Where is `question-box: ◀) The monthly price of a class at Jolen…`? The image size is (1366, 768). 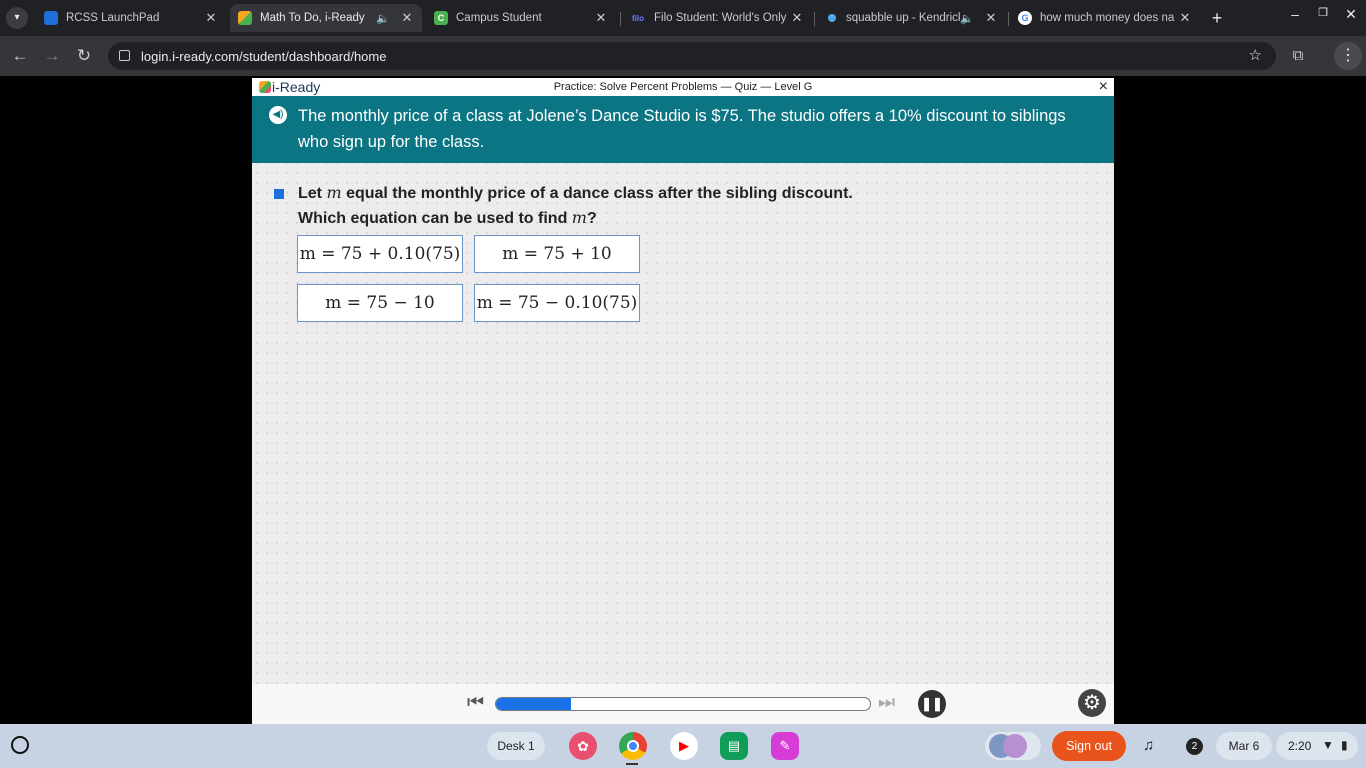 question-box: ◀) The monthly price of a class at Jolen… is located at coordinates (683, 129).